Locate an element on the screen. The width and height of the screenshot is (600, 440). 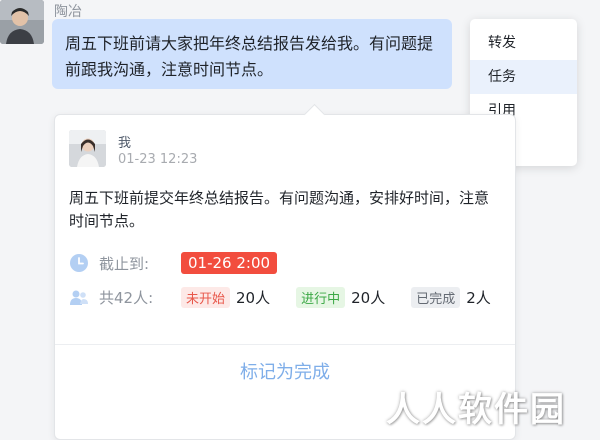
status-completed: 已完成 is located at coordinates (436, 297).